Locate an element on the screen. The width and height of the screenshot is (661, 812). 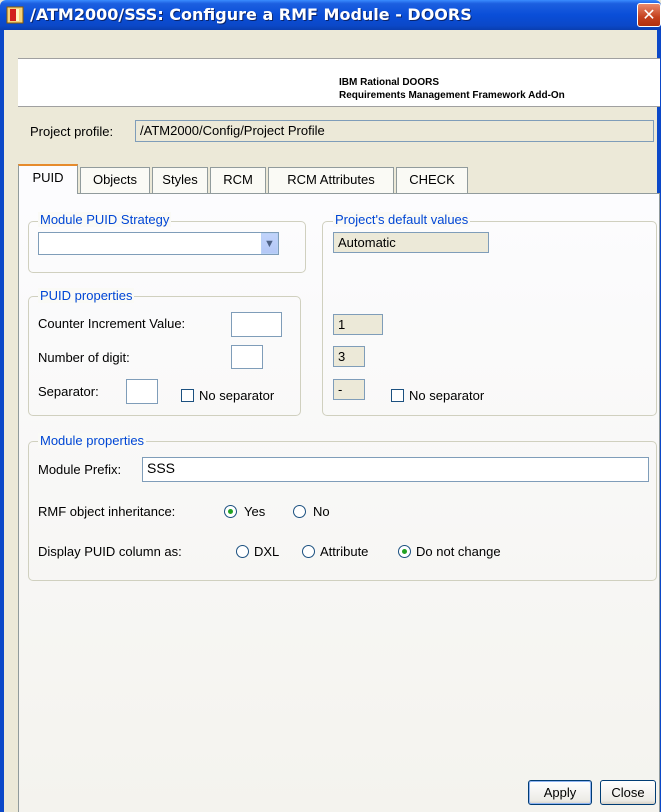
module-properties-title: Module properties is located at coordinates (92, 440).